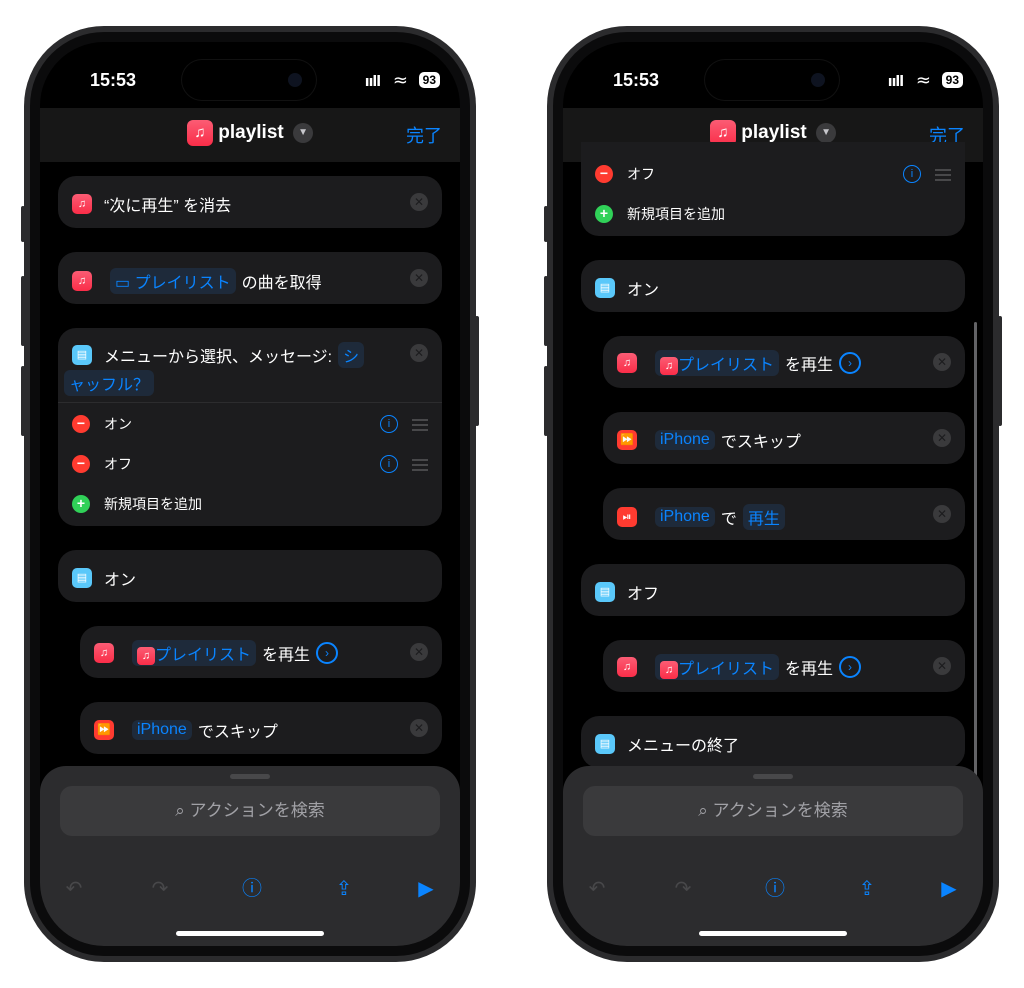 Image resolution: width=1024 pixels, height=988 pixels. I want to click on mode-variable: 再生, so click(763, 517).